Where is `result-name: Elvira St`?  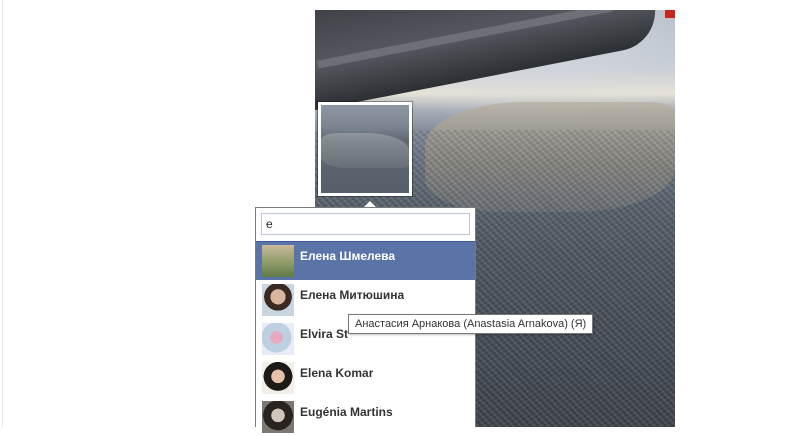
result-name: Elvira St is located at coordinates (324, 334).